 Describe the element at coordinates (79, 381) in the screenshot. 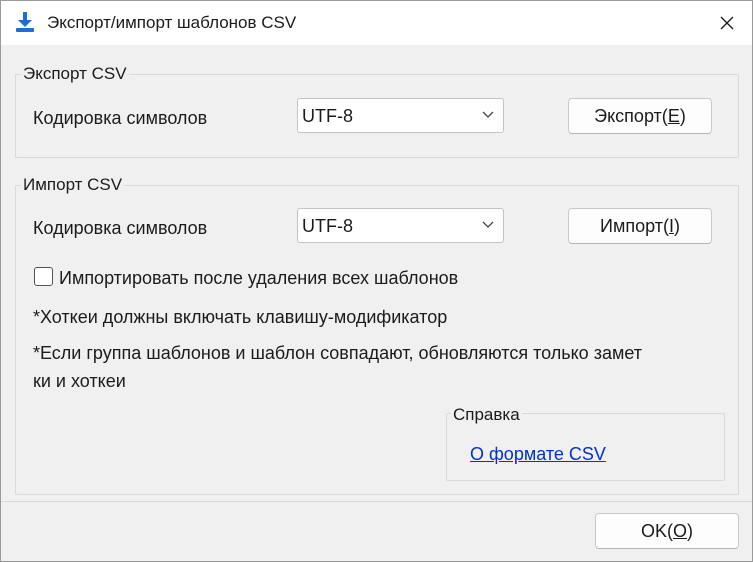

I see `overwrite-note-line2: ки и хоткеи` at that location.